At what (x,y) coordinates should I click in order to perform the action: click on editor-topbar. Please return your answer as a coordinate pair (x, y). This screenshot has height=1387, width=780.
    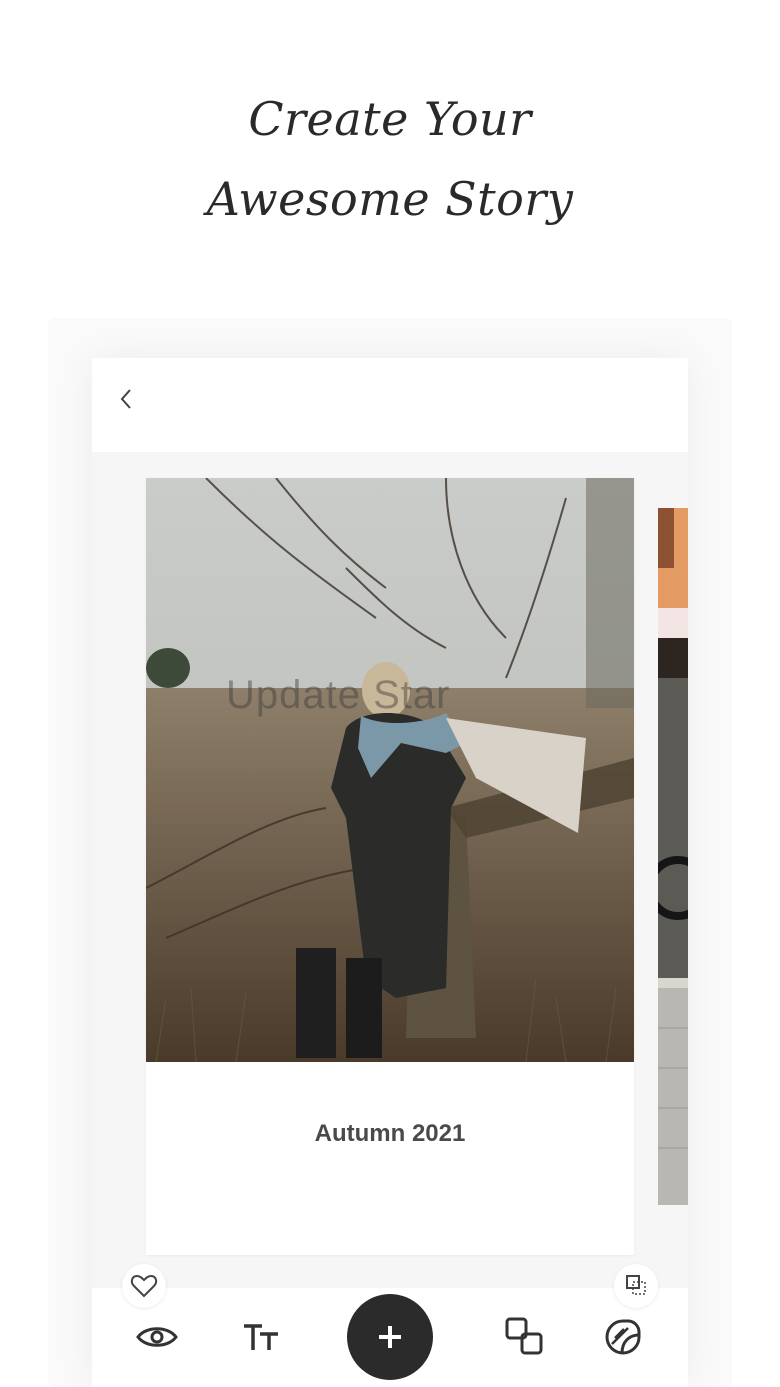
    Looking at the image, I should click on (390, 405).